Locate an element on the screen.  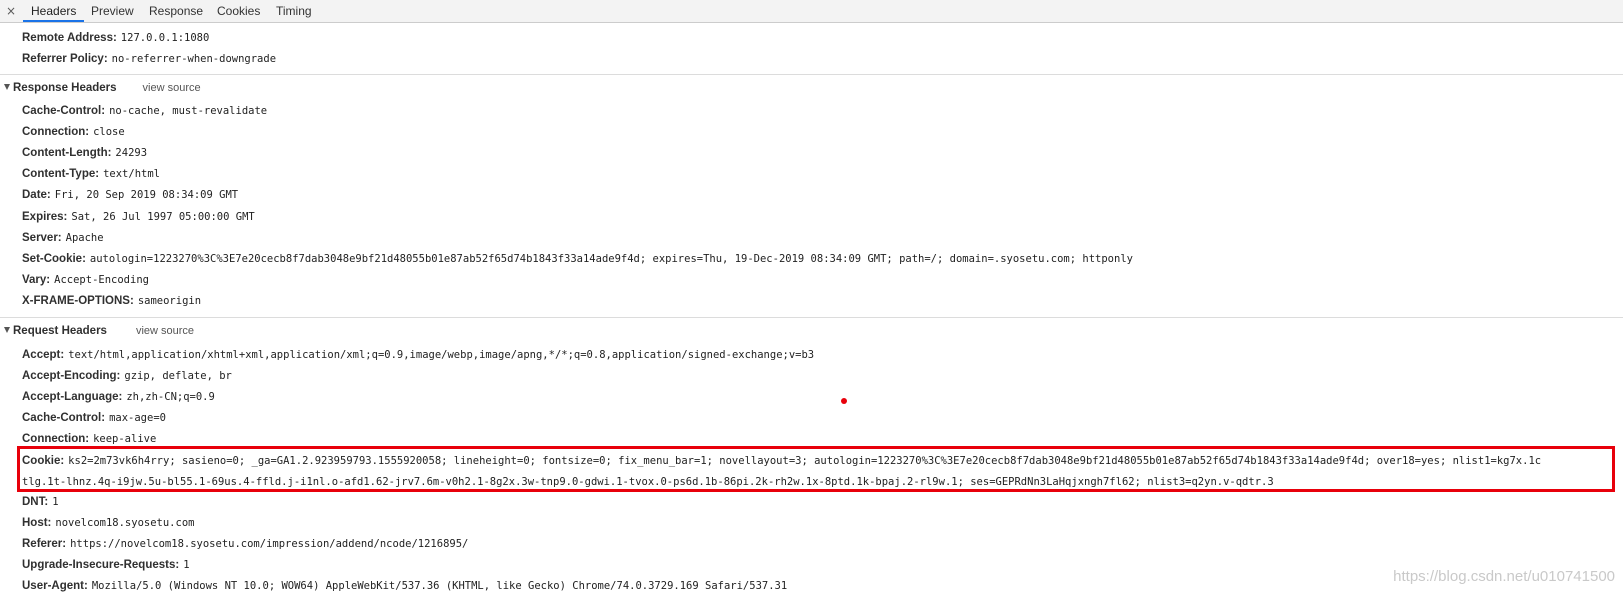
header-row: Upgrade-Insecure-Requests: 1 is located at coordinates (106, 565).